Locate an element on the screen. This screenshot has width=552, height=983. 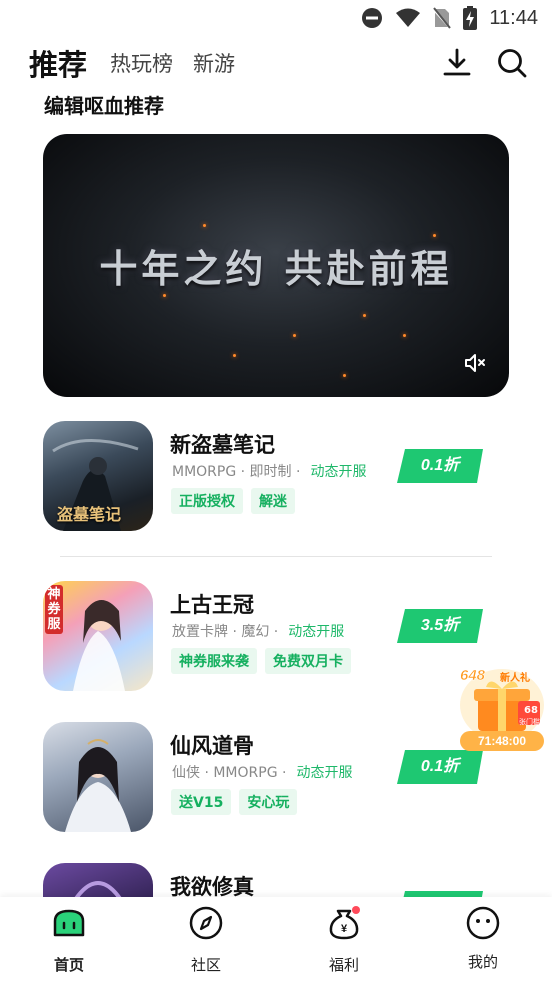
search-icon is located at coordinates (512, 63).